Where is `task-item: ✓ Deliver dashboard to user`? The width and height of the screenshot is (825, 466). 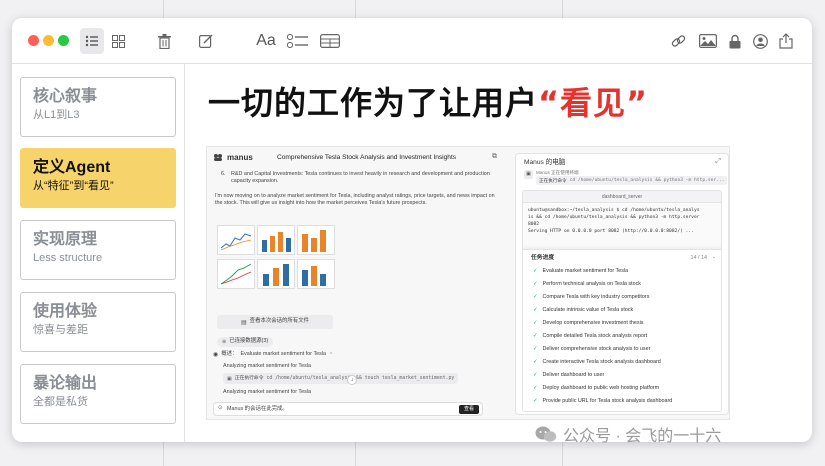
task-item: ✓ Deliver dashboard to user is located at coordinates (568, 375).